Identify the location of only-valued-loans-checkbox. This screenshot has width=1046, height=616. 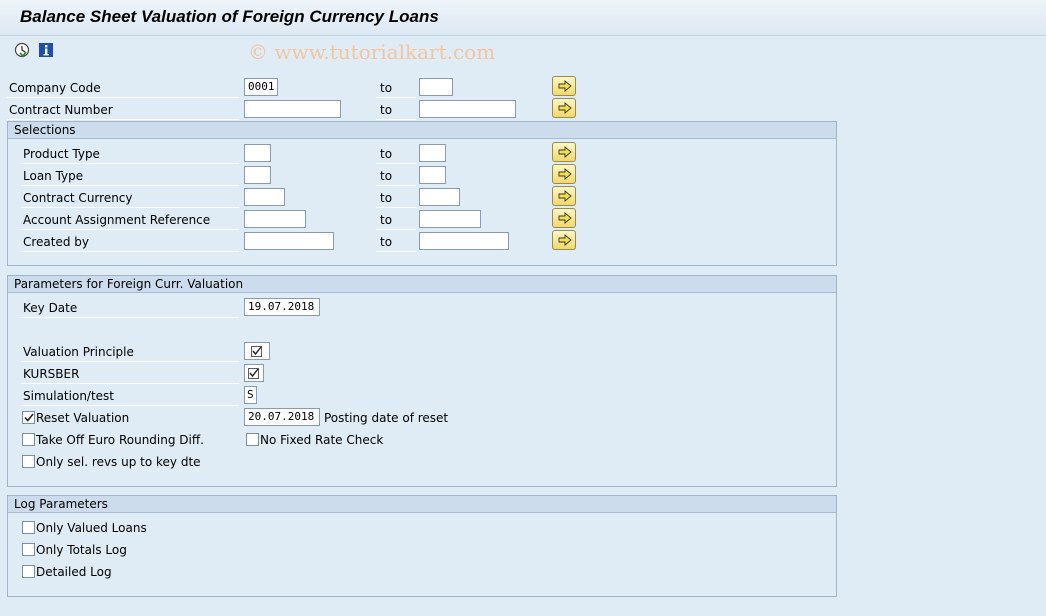
(28, 527).